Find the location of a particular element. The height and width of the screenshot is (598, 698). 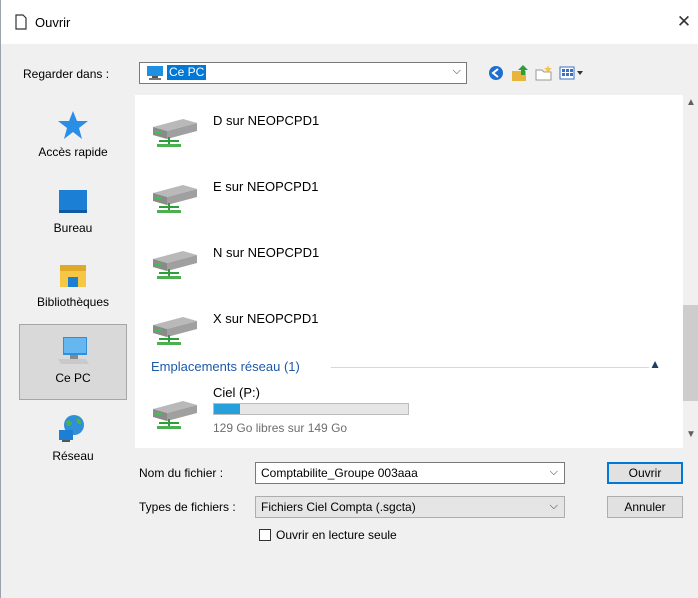

place-label: Bureau is located at coordinates (73, 228).